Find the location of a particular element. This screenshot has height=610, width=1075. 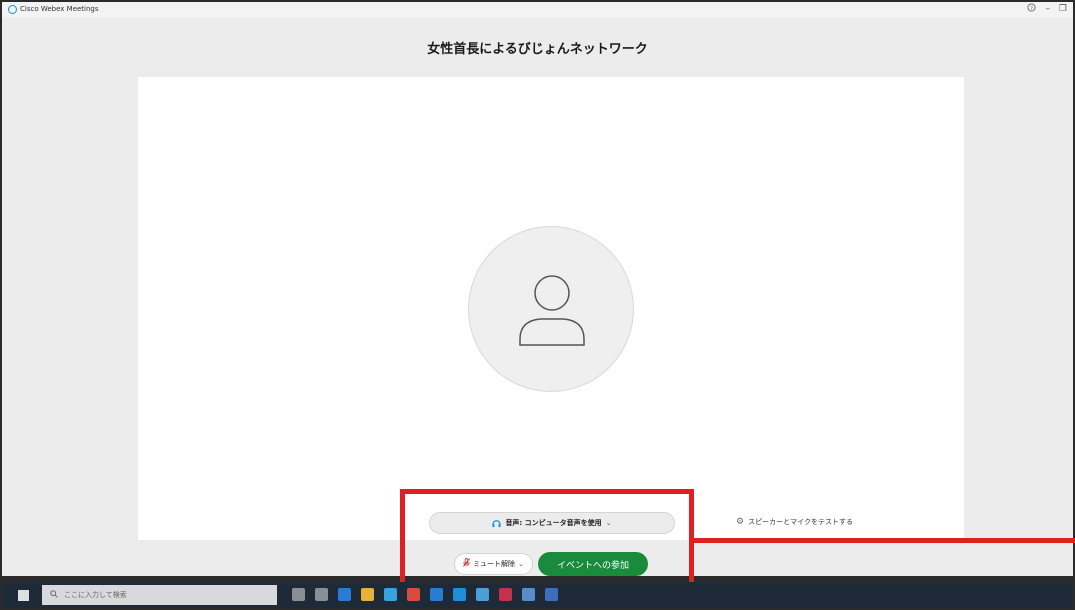

avatar is located at coordinates (551, 309).